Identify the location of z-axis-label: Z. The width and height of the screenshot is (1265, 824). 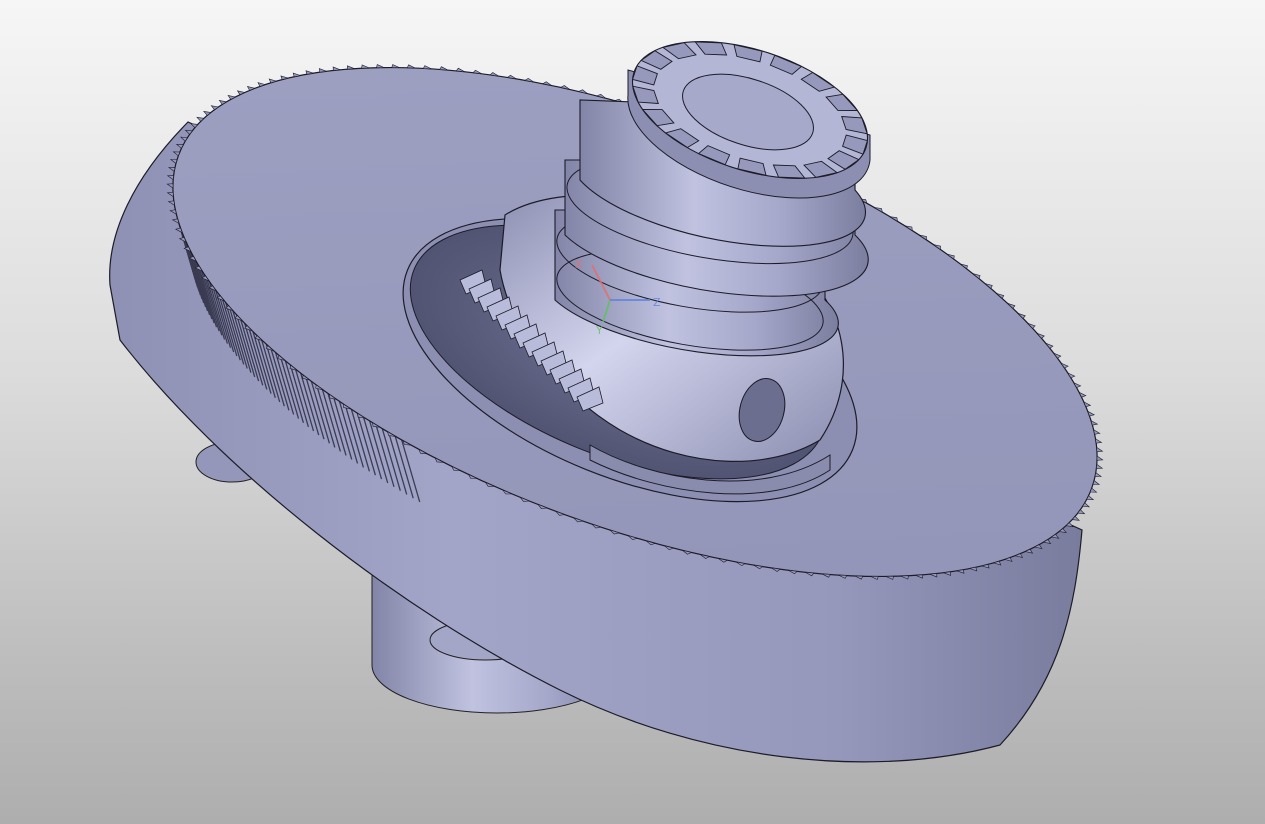
(657, 302).